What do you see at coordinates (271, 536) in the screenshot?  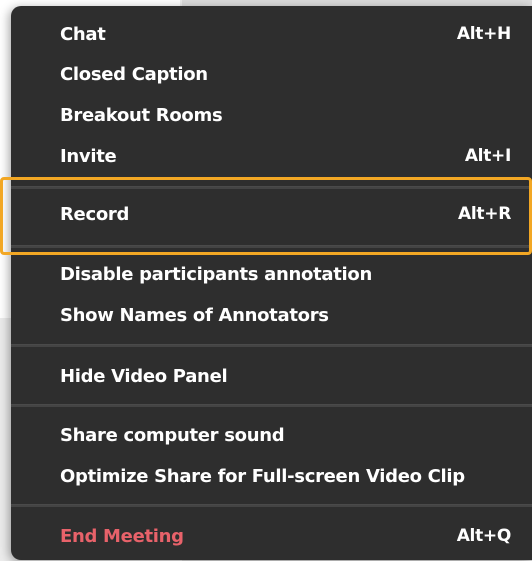 I see `menu-item-end-meeting: End Meeting Alt+Q` at bounding box center [271, 536].